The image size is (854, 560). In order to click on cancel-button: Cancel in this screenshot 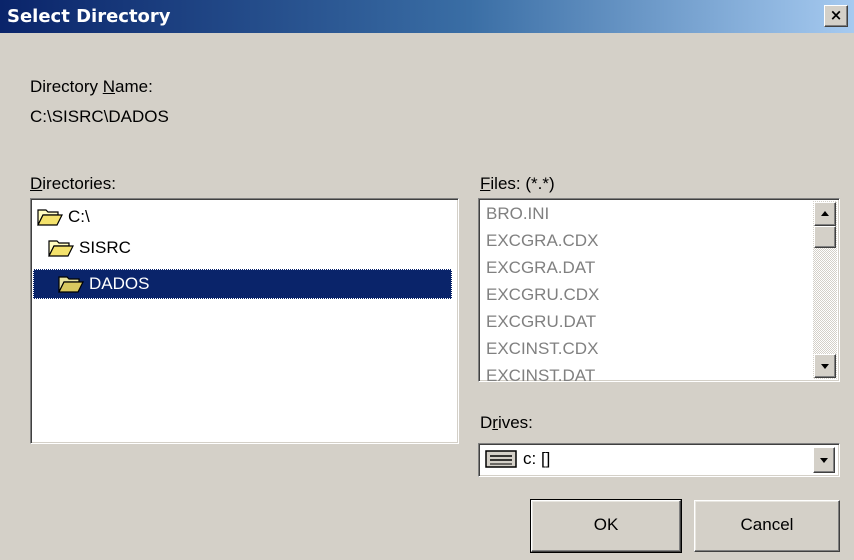, I will do `click(767, 526)`.